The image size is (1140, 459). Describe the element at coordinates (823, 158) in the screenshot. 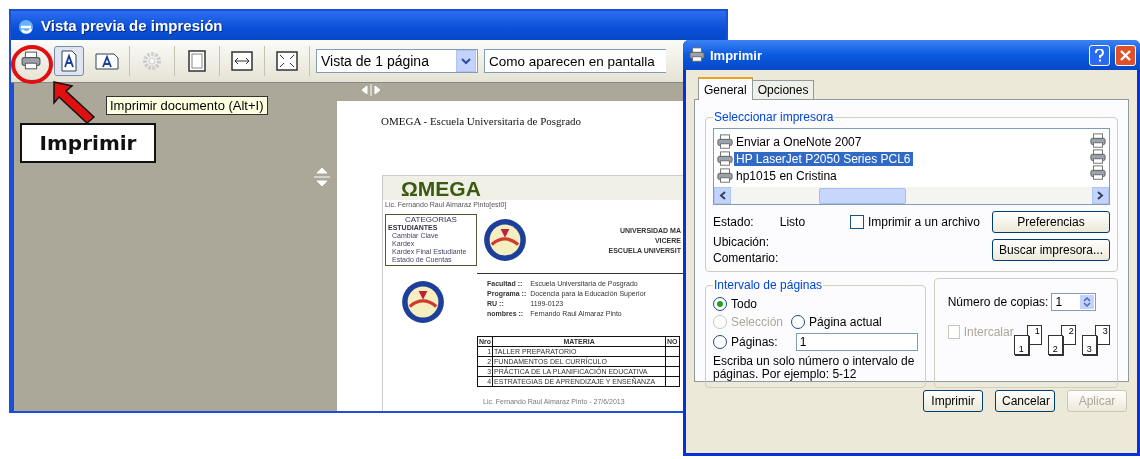

I see `printer-item: HP LaserJet P2050 Series PCL6` at that location.